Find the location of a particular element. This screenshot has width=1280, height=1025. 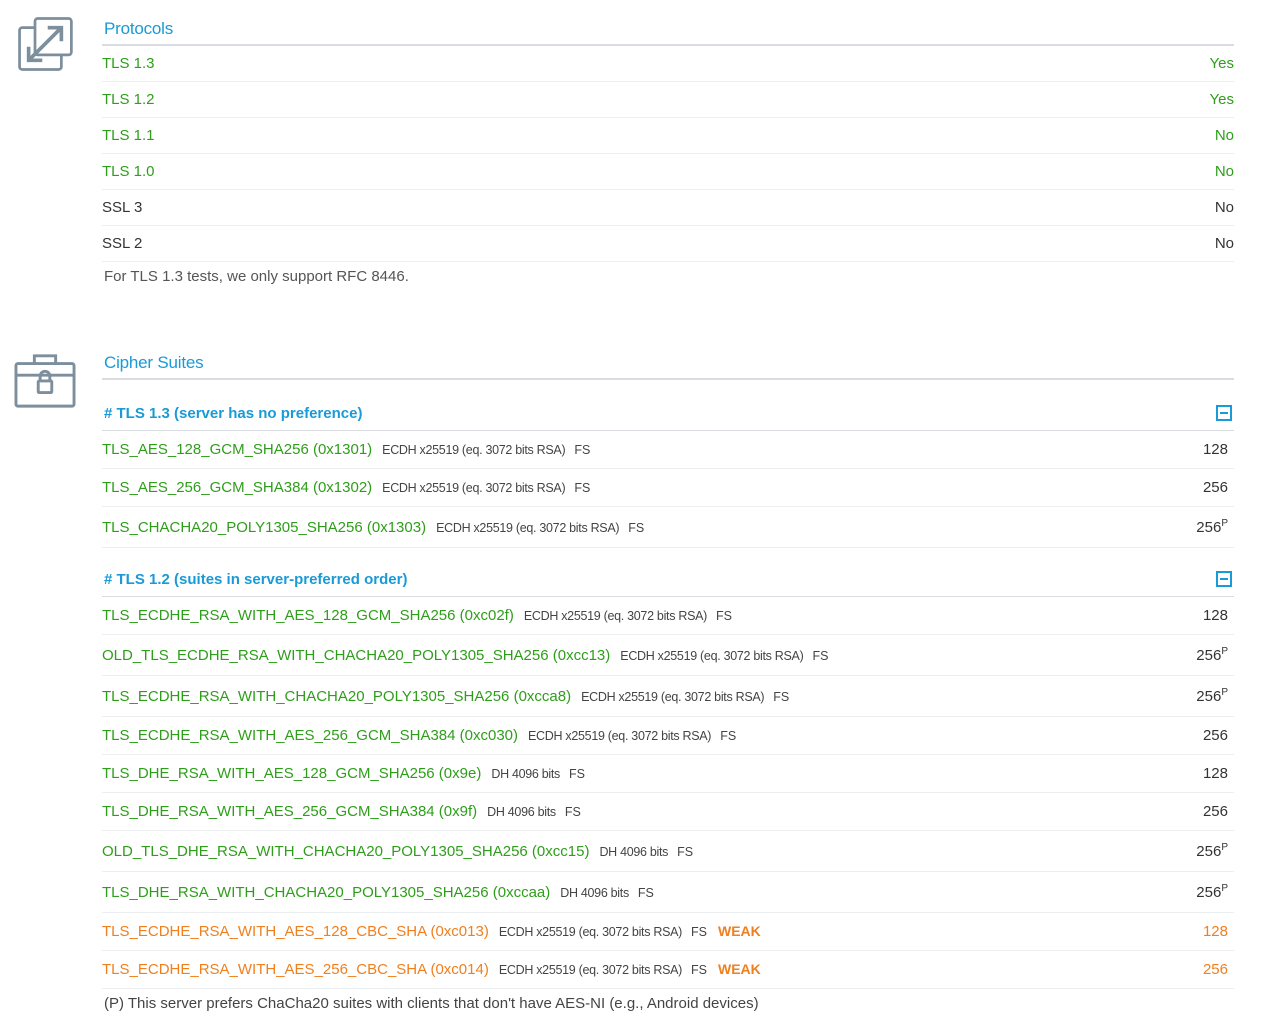

protocols-title: Protocols is located at coordinates (668, 30).